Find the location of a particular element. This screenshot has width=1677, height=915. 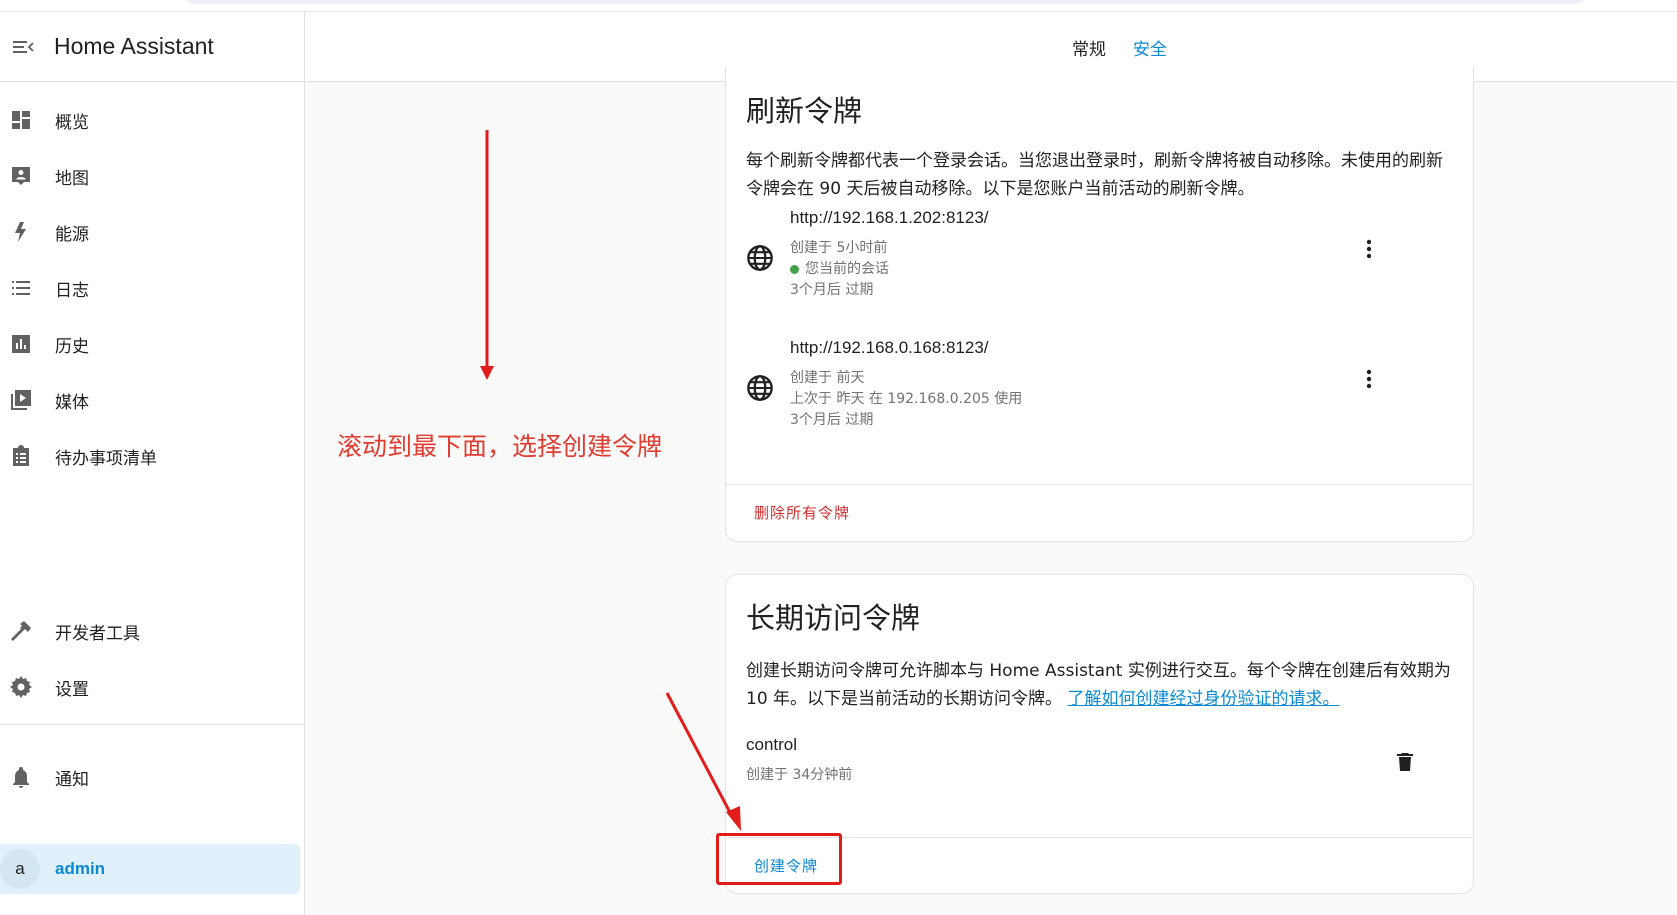

hammer-icon is located at coordinates (21, 631).